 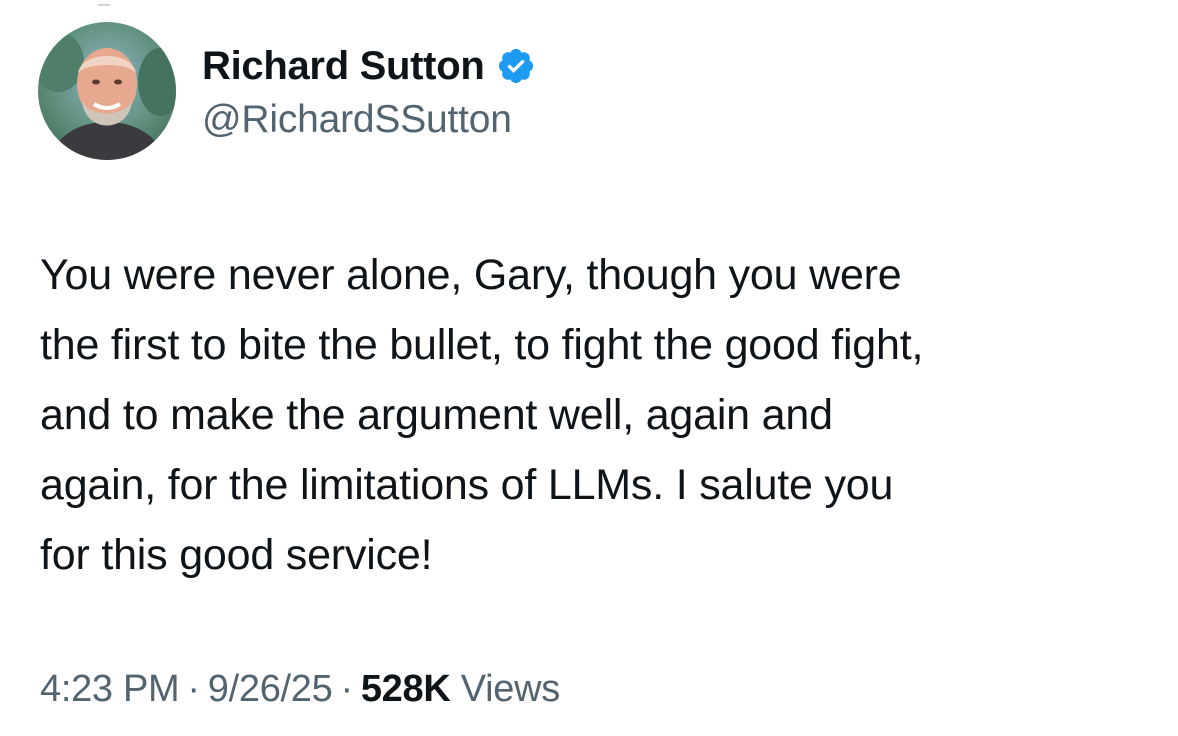 I want to click on views-count: 528K, so click(x=405, y=689).